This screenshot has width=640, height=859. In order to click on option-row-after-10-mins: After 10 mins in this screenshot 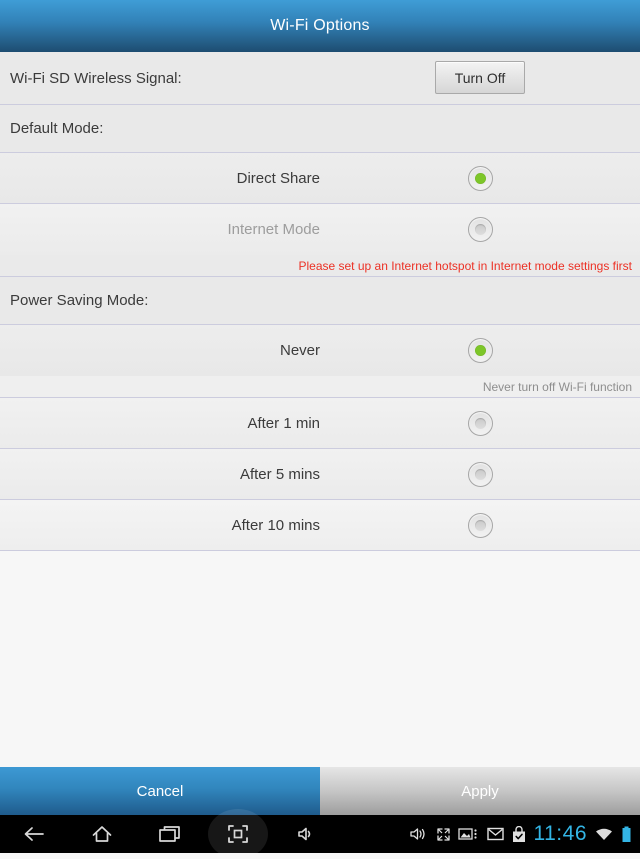, I will do `click(320, 525)`.